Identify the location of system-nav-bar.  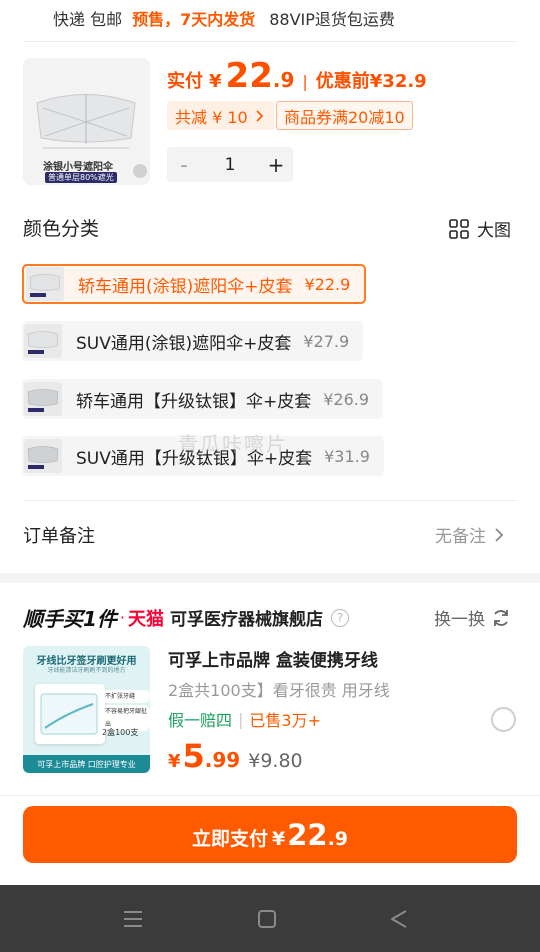
(270, 918).